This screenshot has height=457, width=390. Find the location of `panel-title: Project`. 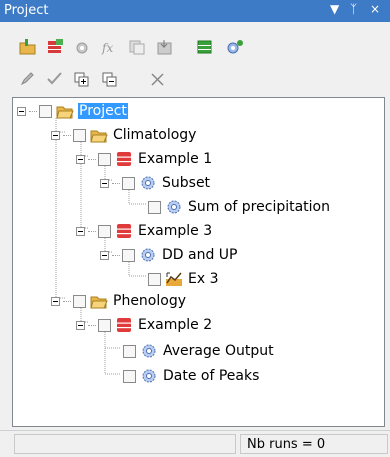

panel-title: Project is located at coordinates (26, 10).